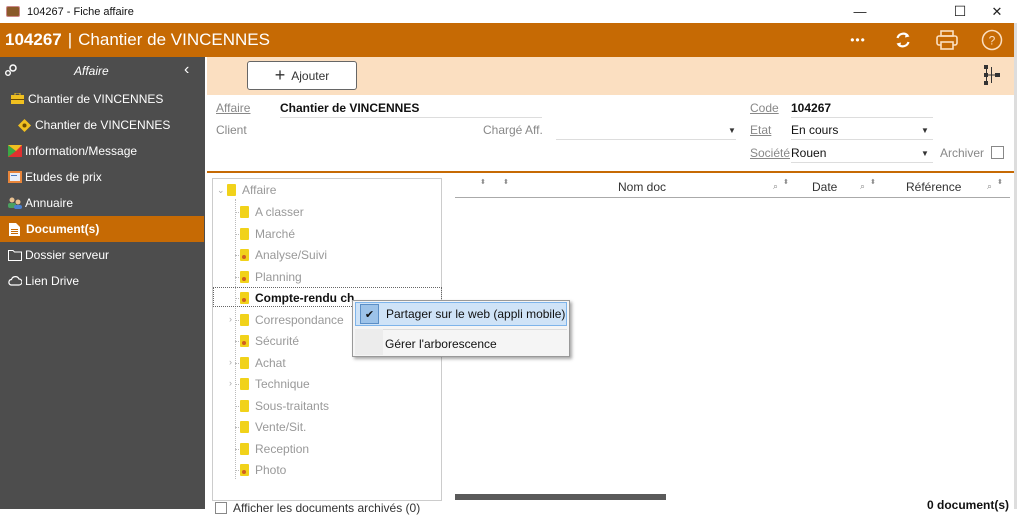  I want to click on charge-aff-label: Chargé Aff., so click(513, 130).